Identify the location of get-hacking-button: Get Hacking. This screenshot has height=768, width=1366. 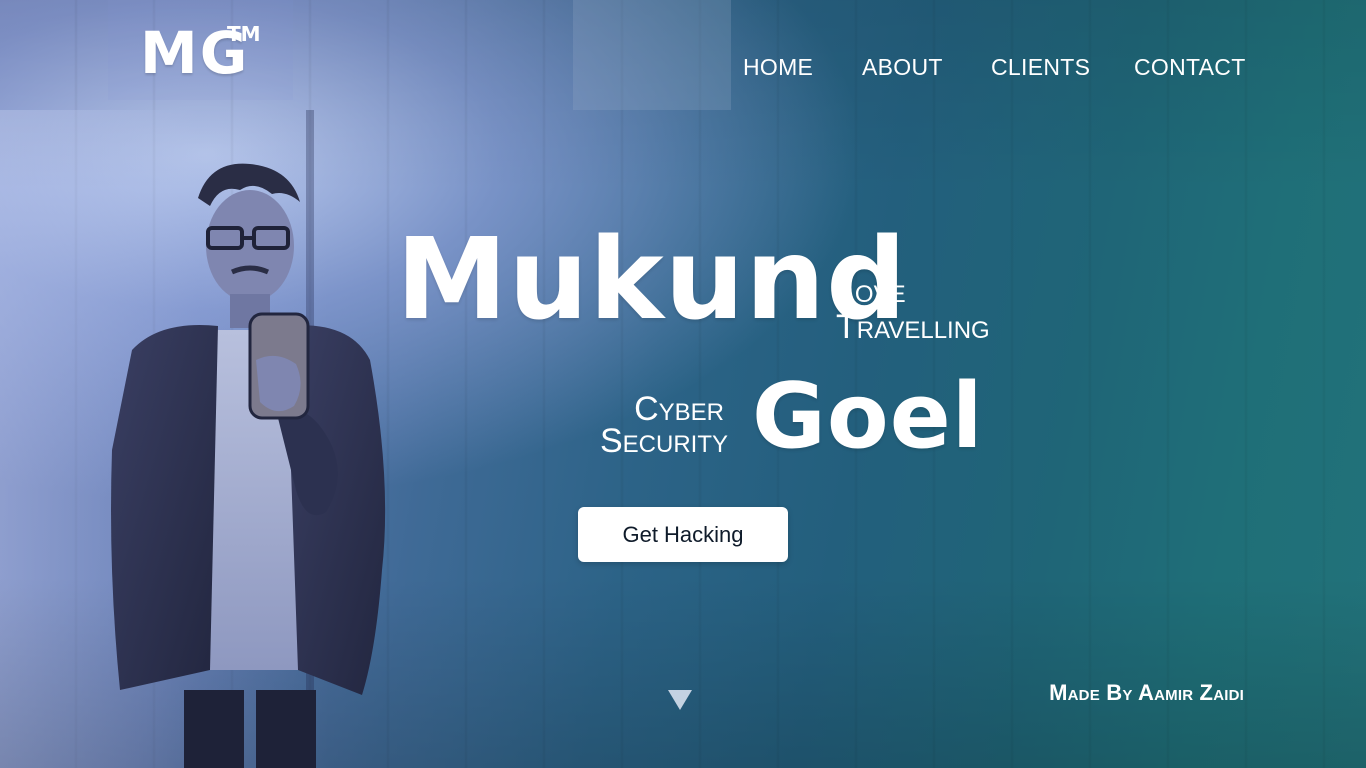
(683, 534).